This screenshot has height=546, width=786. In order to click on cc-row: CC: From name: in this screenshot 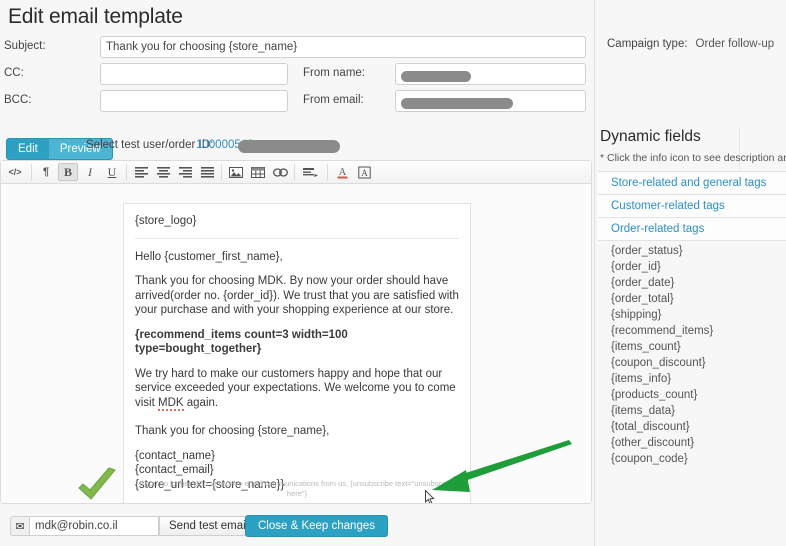, I will do `click(296, 75)`.